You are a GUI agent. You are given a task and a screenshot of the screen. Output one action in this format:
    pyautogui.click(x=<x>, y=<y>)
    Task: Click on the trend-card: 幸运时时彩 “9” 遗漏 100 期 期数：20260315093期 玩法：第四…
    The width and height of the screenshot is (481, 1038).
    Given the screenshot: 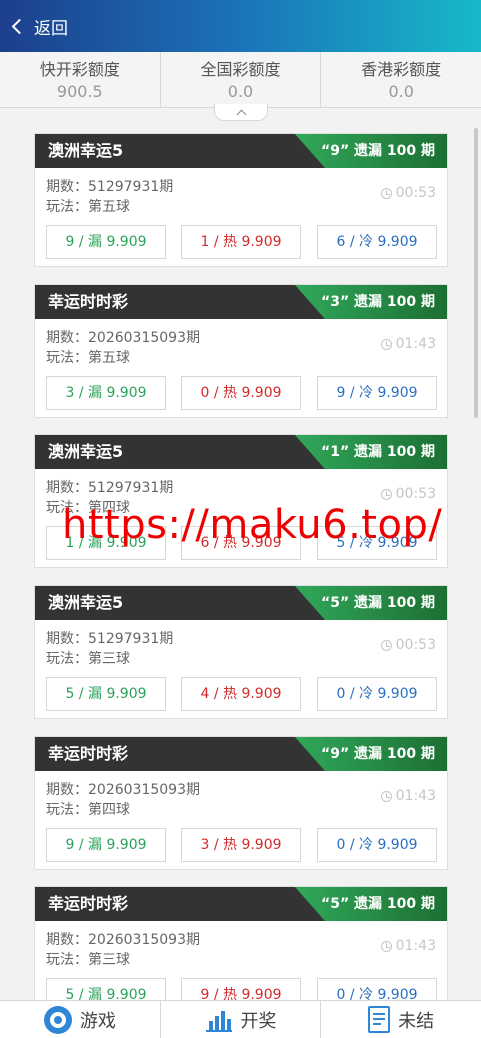 What is the action you would take?
    pyautogui.click(x=241, y=803)
    